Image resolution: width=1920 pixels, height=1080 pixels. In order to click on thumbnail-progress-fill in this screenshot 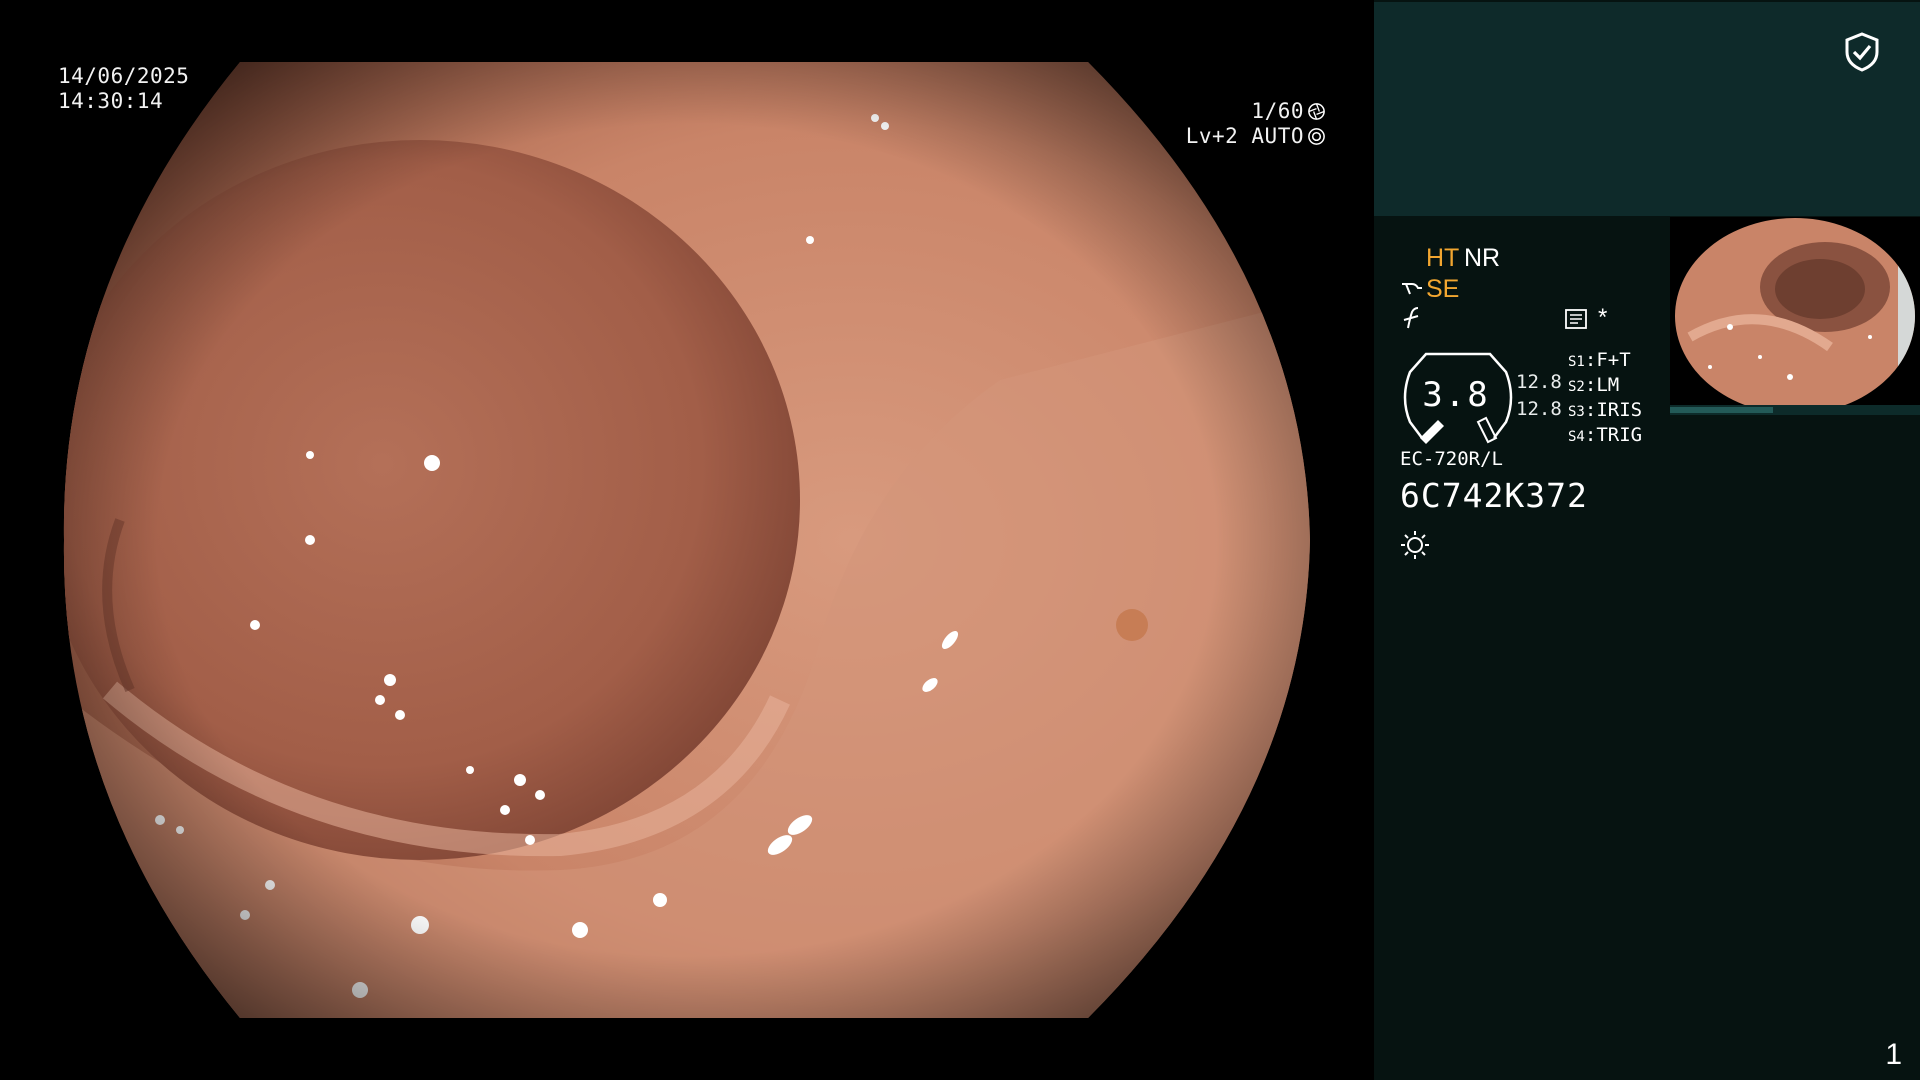, I will do `click(1721, 410)`.